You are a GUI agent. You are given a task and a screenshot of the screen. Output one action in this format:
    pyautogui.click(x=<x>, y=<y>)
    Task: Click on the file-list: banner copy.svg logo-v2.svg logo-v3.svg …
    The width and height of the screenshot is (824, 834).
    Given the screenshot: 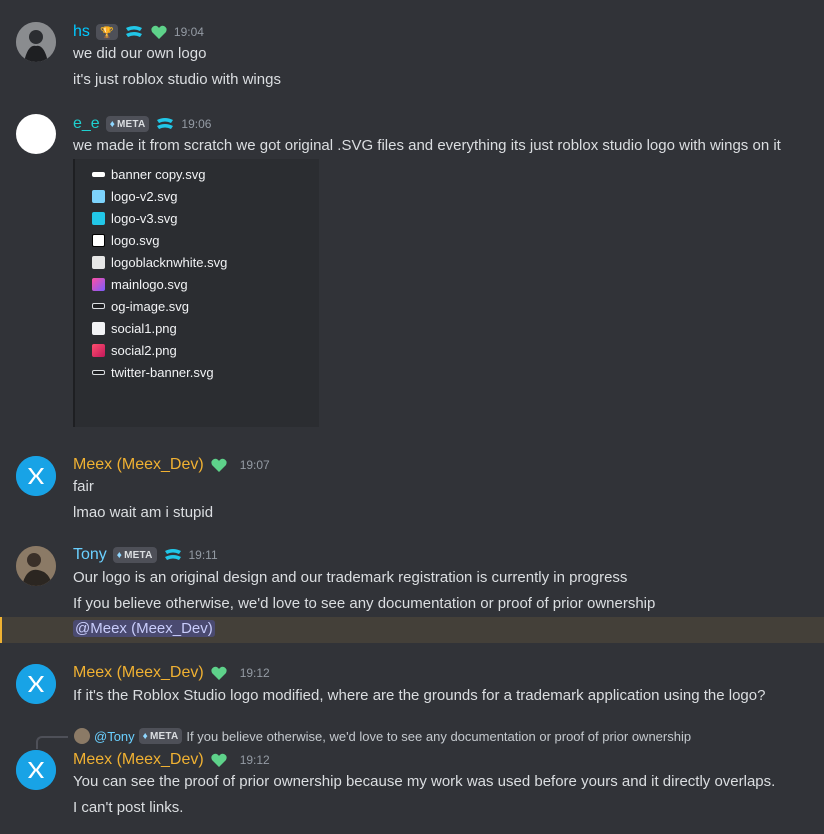 What is the action you would take?
    pyautogui.click(x=159, y=273)
    